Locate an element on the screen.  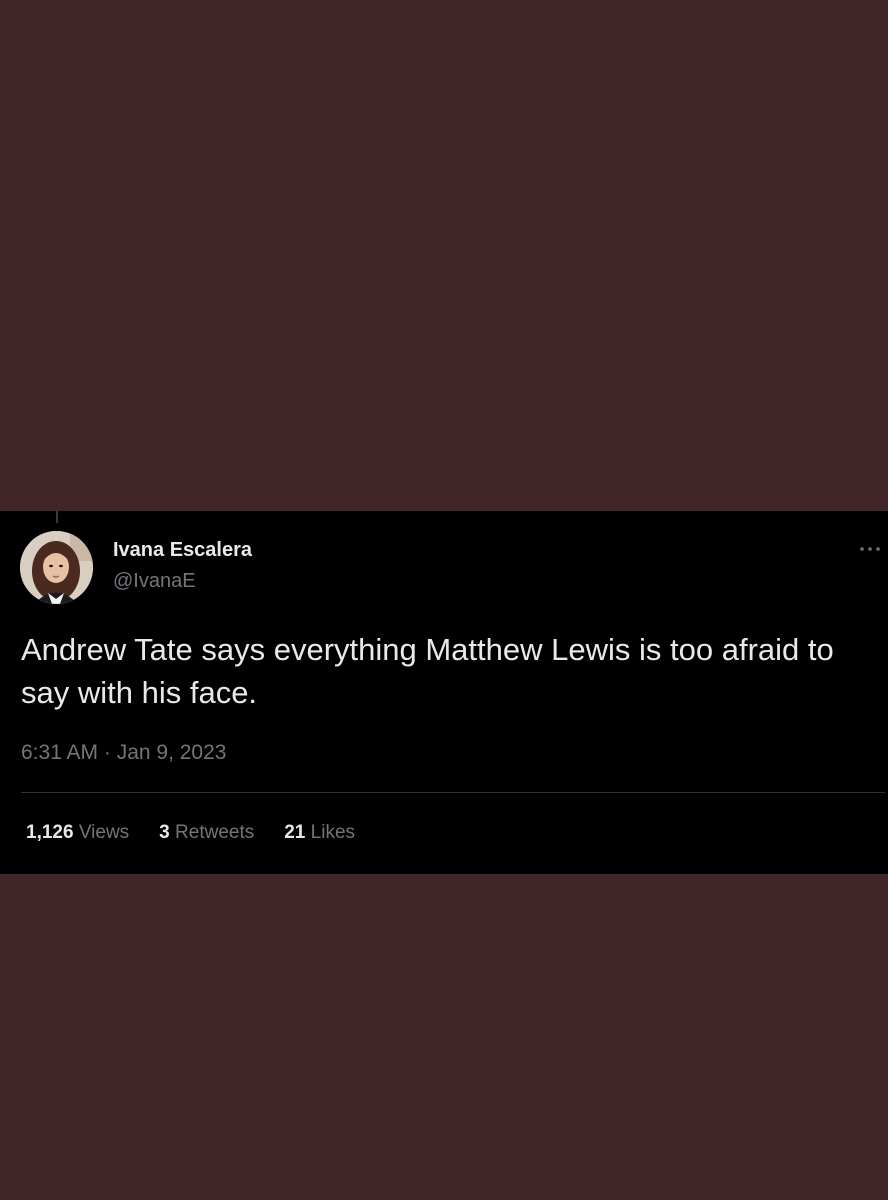
views-label: Views is located at coordinates (104, 832).